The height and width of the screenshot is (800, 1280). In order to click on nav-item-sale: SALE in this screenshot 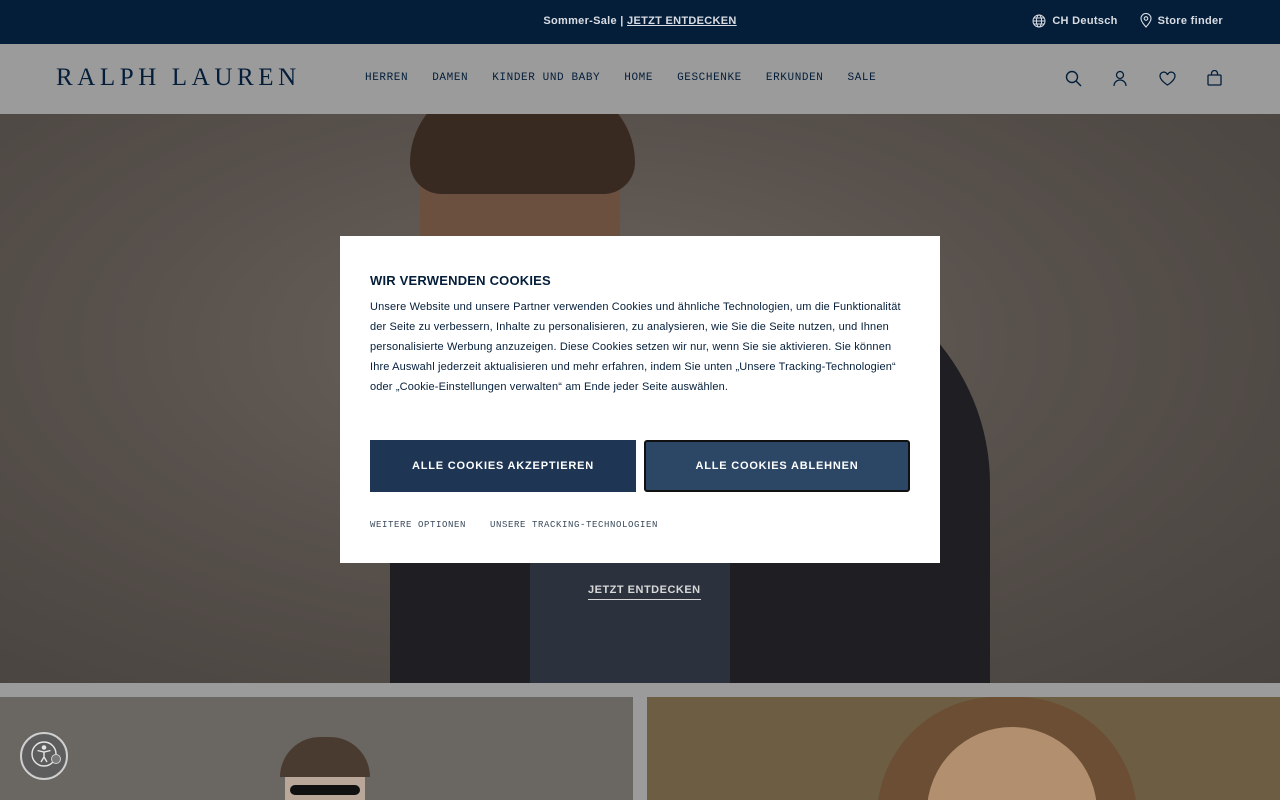, I will do `click(862, 78)`.